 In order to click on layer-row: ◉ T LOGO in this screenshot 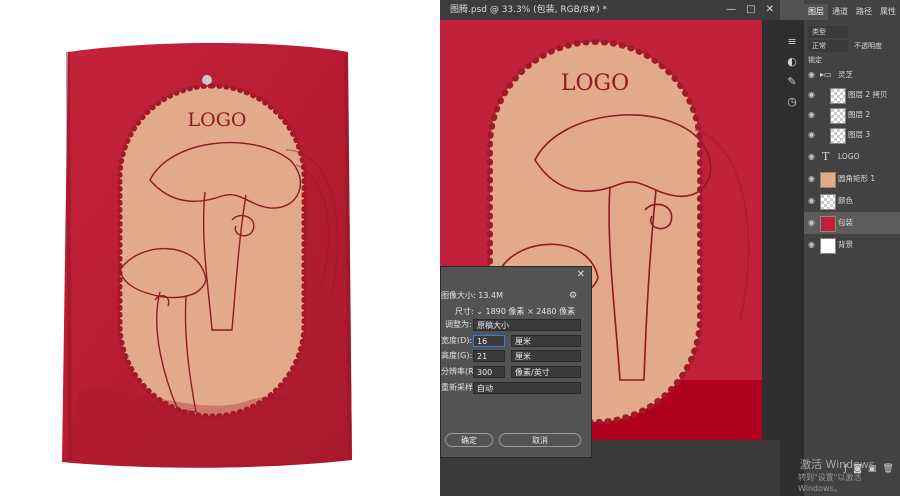, I will do `click(852, 157)`.